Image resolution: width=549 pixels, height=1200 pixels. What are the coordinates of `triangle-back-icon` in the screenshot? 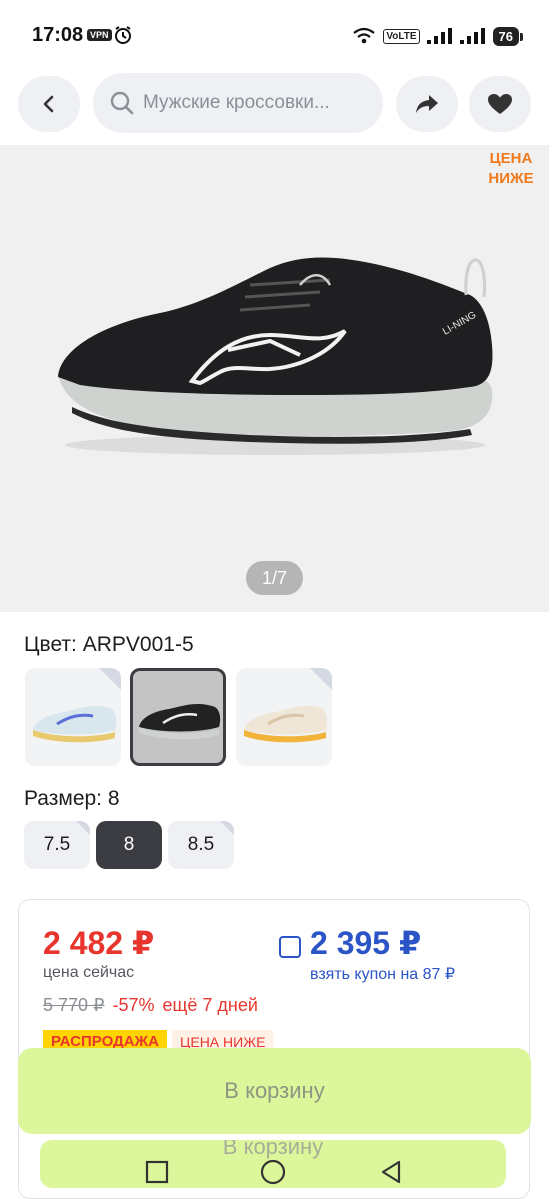 It's located at (391, 1172).